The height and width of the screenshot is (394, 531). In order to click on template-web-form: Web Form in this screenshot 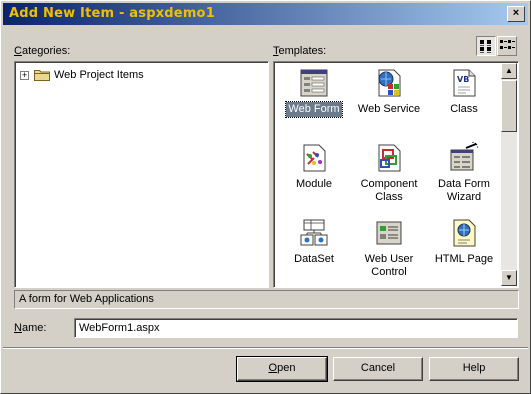, I will do `click(314, 92)`.